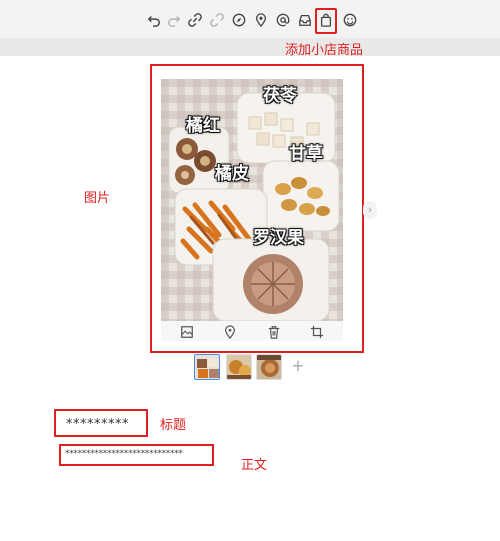 The width and height of the screenshot is (500, 541). Describe the element at coordinates (97, 424) in the screenshot. I see `title-text: *********` at that location.